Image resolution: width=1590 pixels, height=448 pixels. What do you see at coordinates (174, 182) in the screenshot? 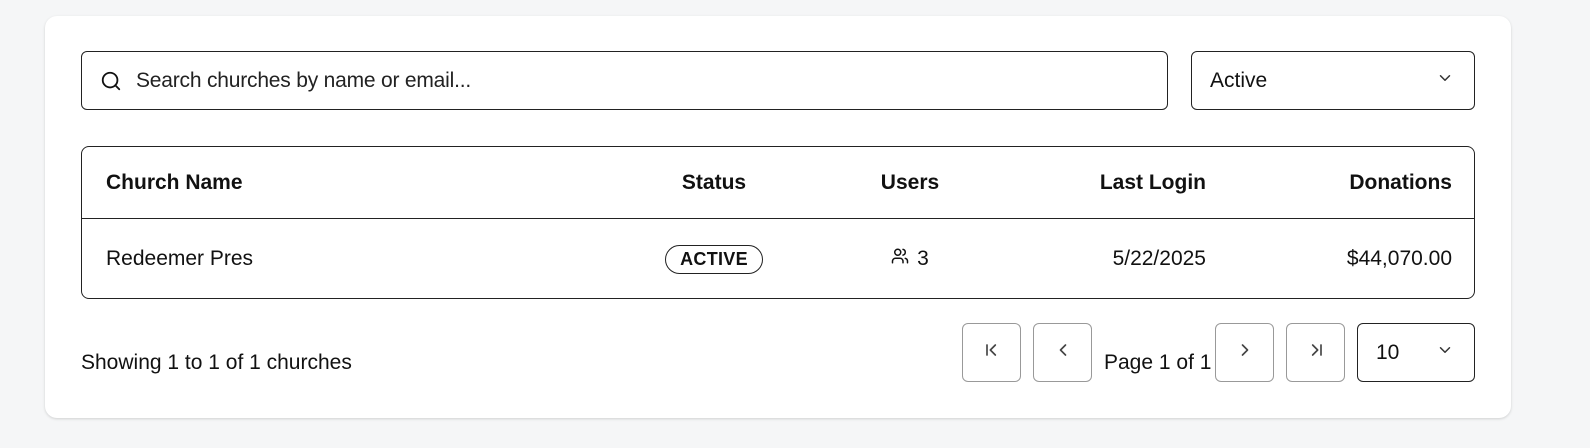
I see `column-header-church-name: Church Name` at bounding box center [174, 182].